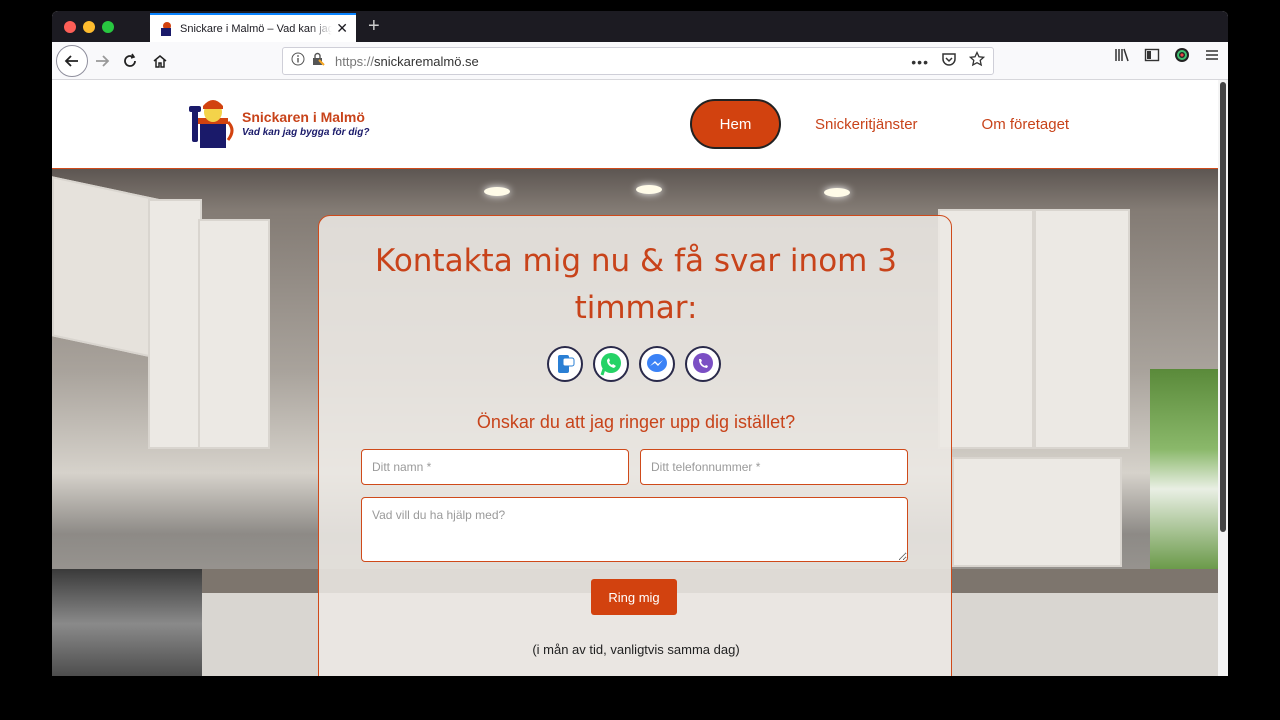 This screenshot has width=1280, height=720. Describe the element at coordinates (1212, 57) in the screenshot. I see `hamburger-menu-icon` at that location.